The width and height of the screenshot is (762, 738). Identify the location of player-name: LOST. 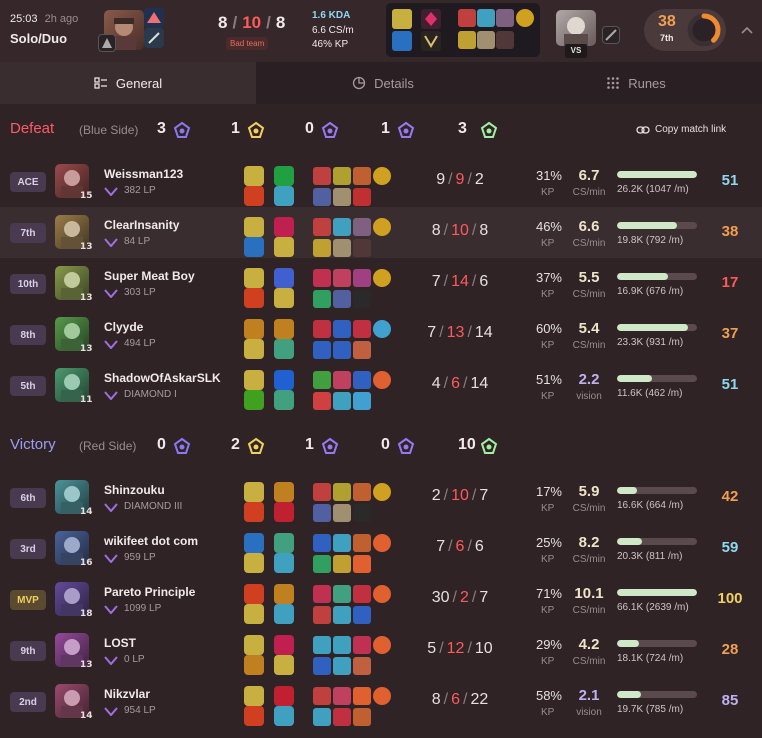
(120, 643).